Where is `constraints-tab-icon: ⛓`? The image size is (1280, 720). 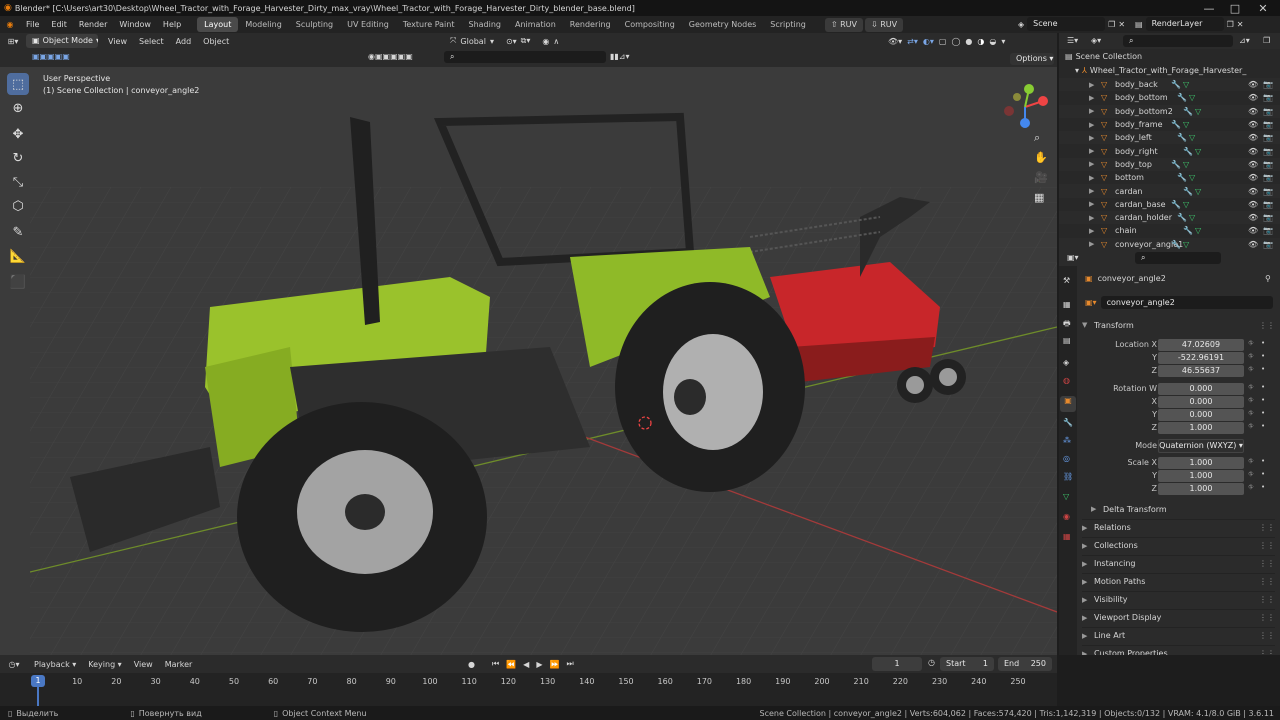
constraints-tab-icon: ⛓ is located at coordinates (1068, 476).